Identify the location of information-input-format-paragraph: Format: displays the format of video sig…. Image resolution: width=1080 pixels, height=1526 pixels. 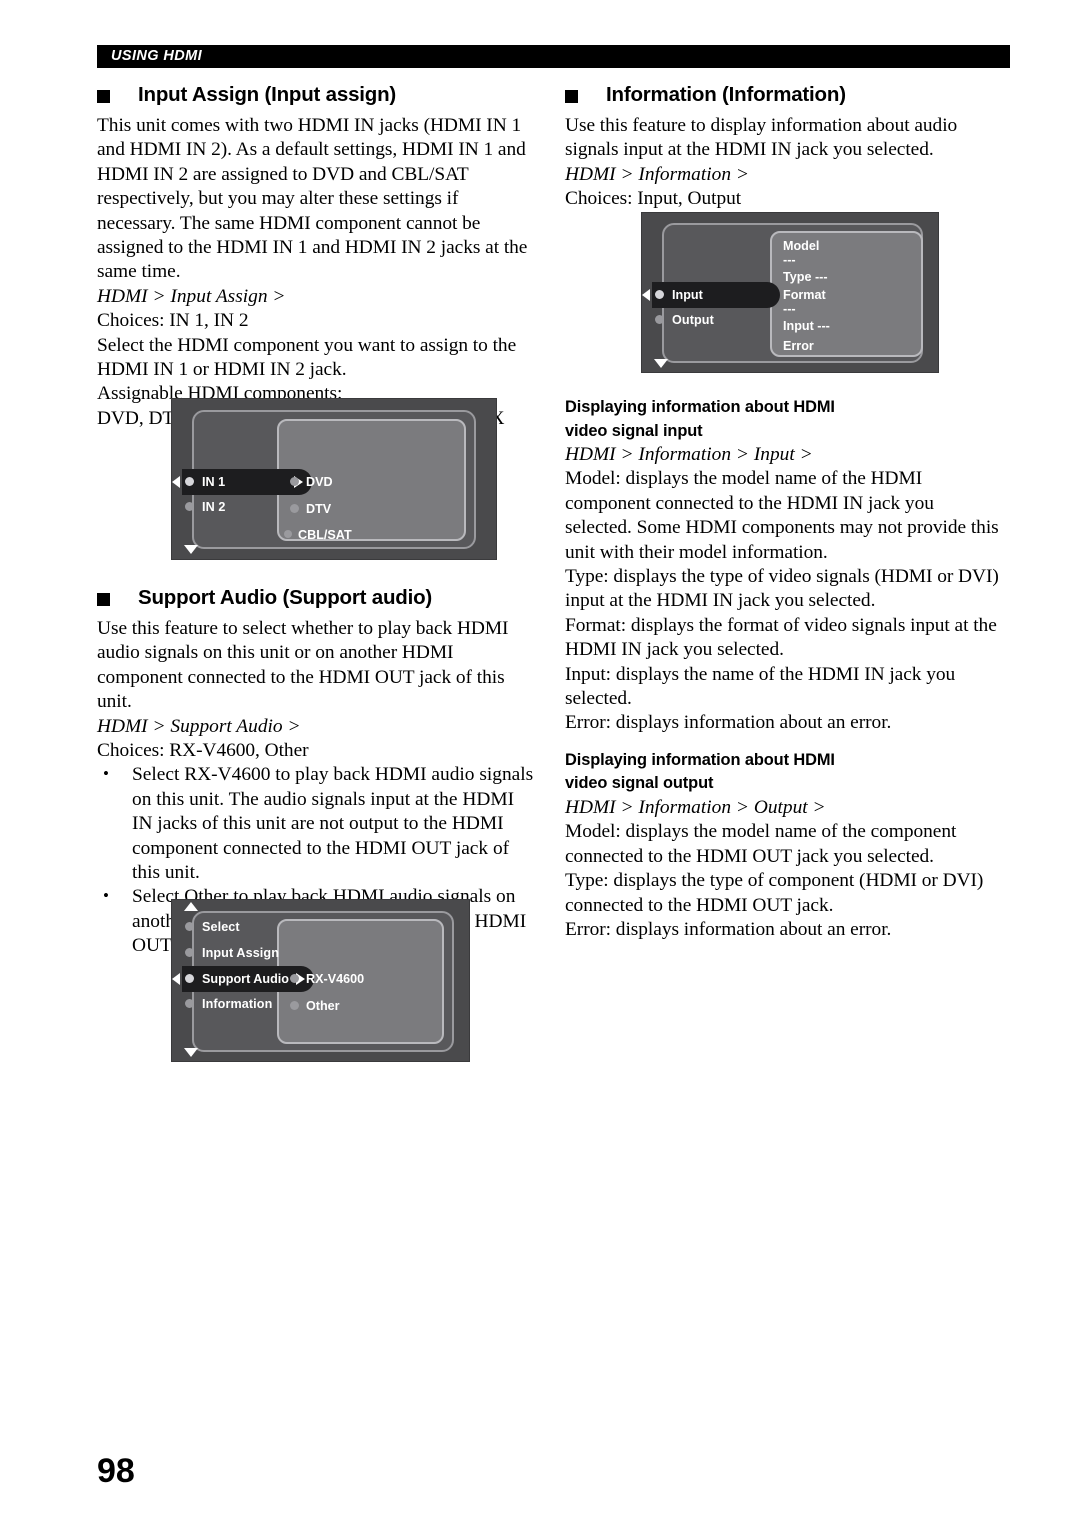
(781, 637).